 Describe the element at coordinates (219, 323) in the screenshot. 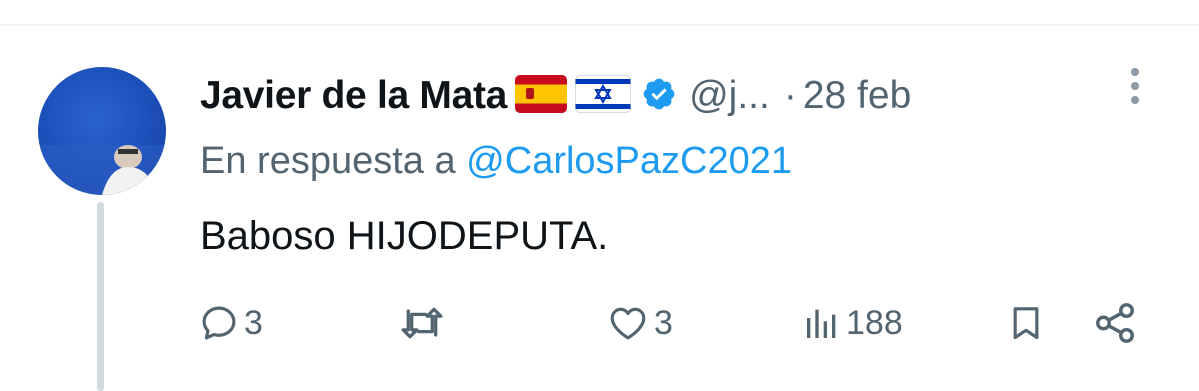

I see `reply-icon` at that location.